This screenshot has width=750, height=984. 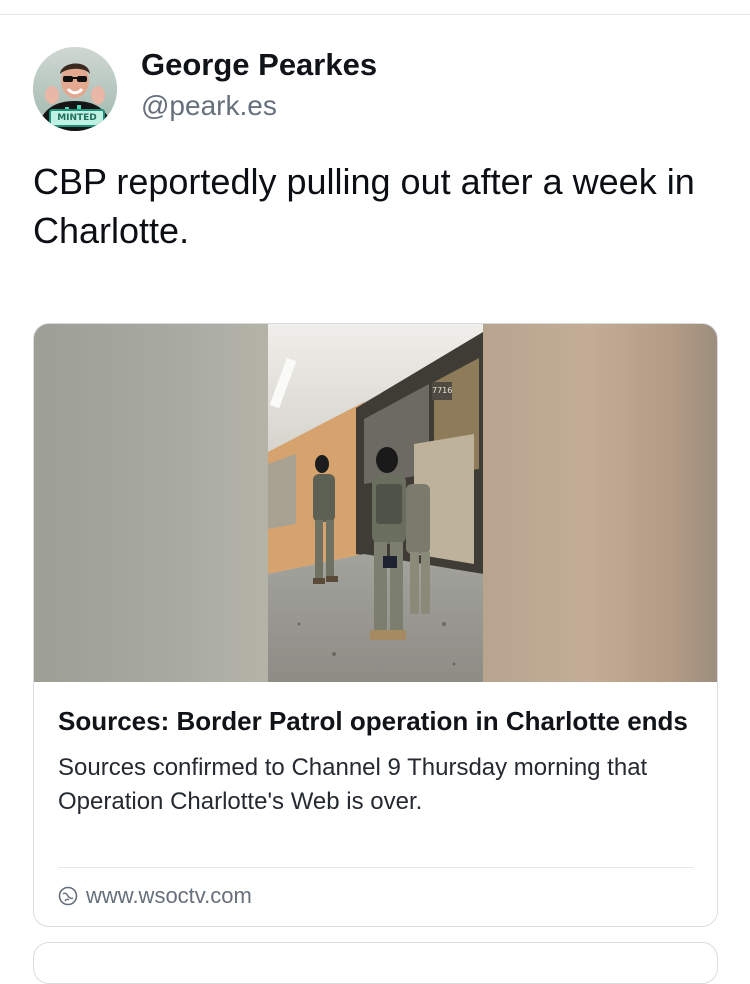 I want to click on next-card-partial, so click(x=375, y=963).